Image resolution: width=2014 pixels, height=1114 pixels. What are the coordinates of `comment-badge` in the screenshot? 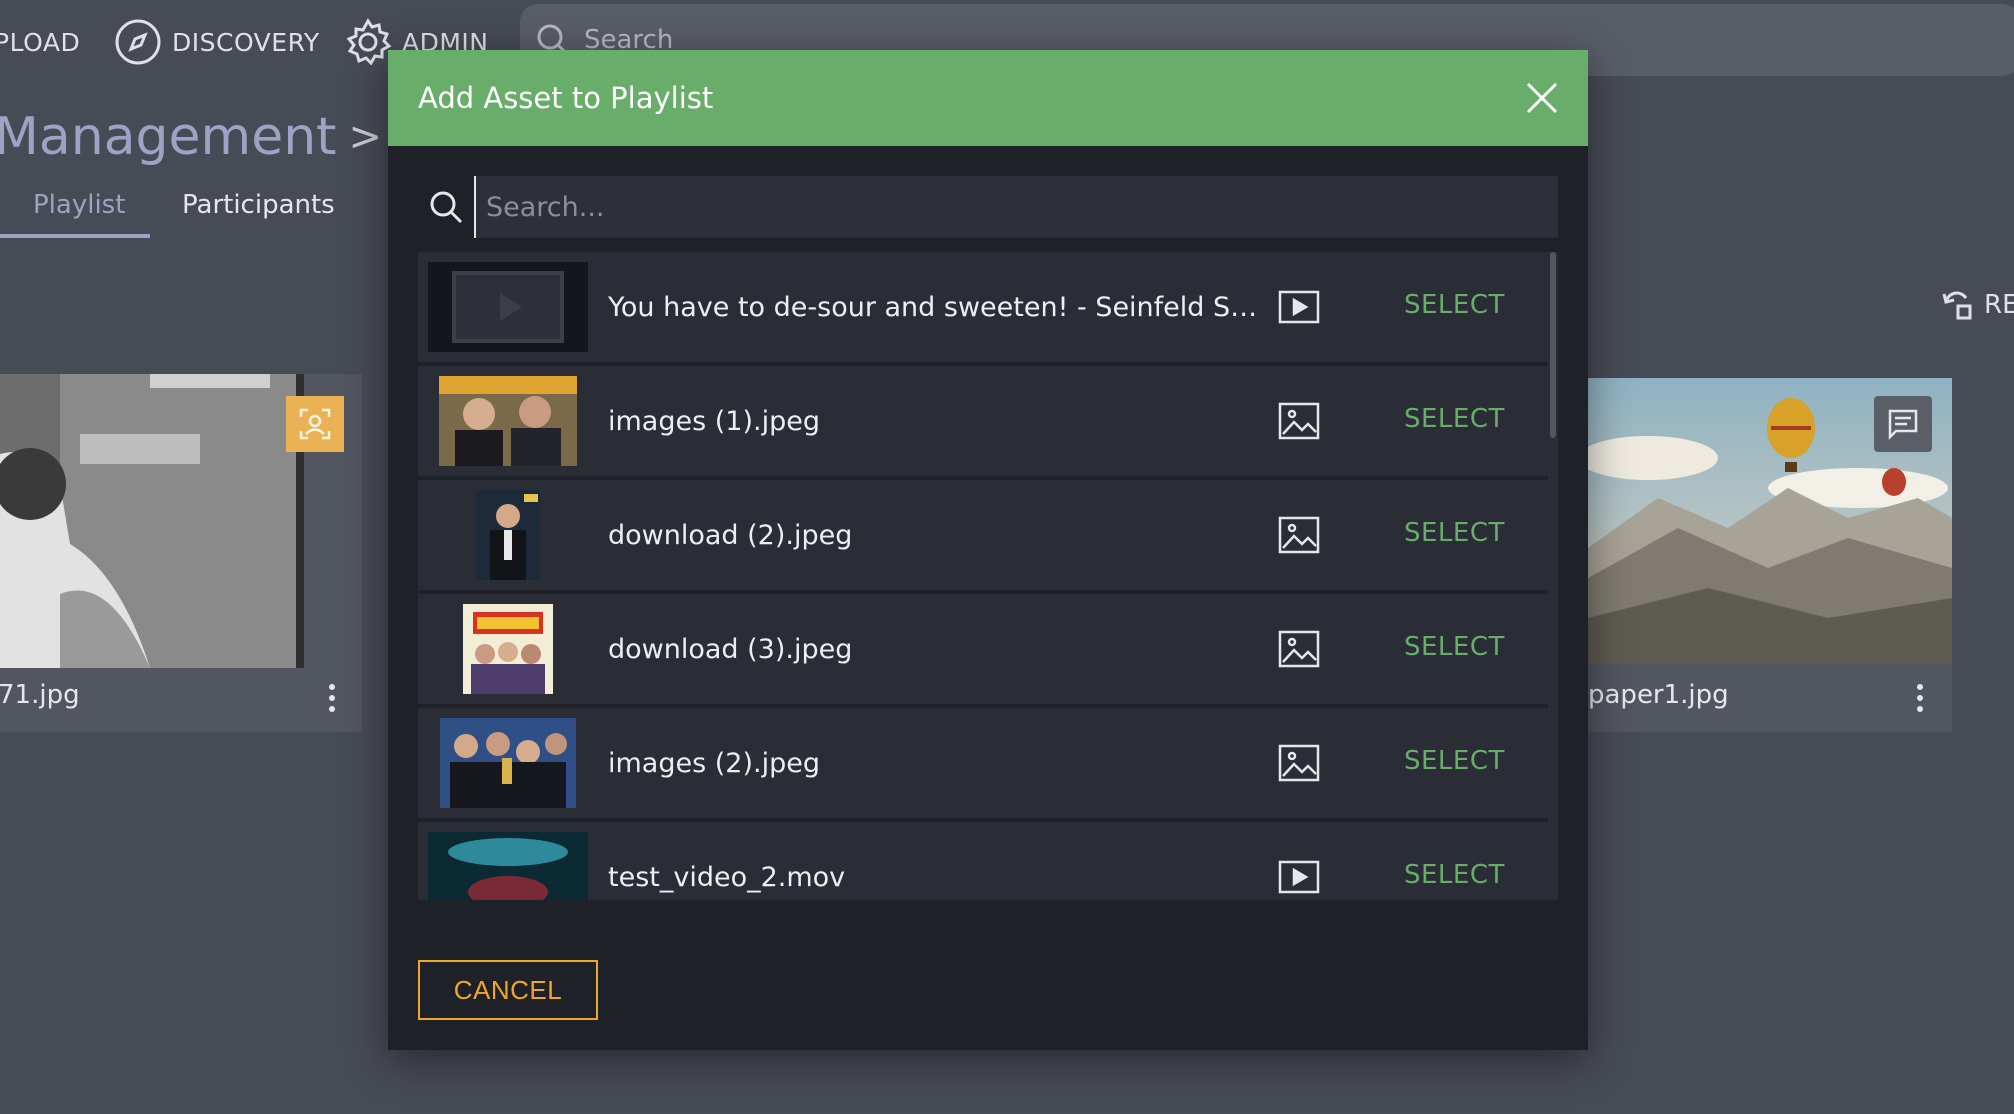 It's located at (1903, 424).